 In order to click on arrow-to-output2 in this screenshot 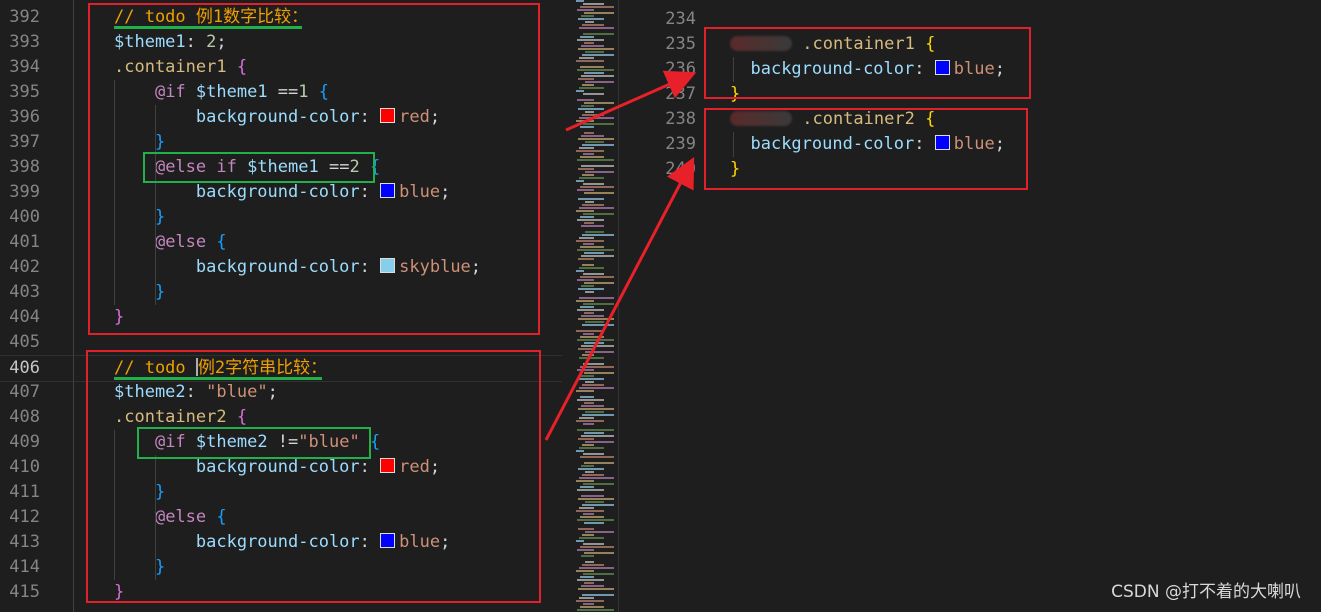, I will do `click(619, 299)`.